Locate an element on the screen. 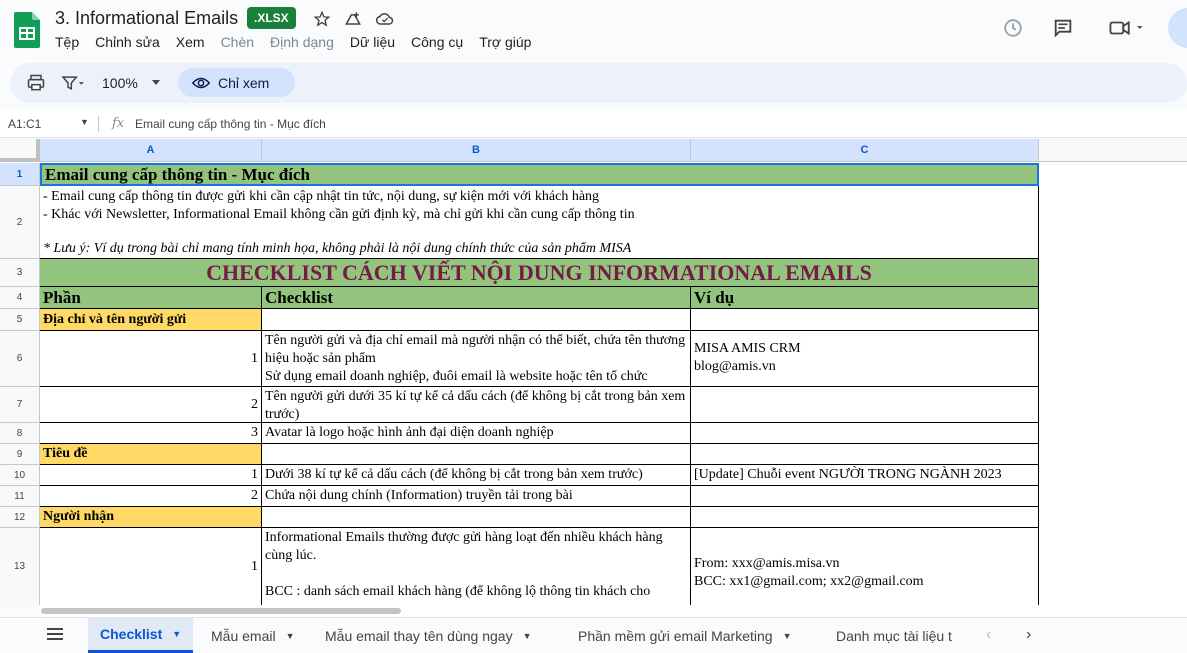 This screenshot has height=653, width=1187. cell-c6-line-1: MISA AMIS CRM is located at coordinates (747, 348).